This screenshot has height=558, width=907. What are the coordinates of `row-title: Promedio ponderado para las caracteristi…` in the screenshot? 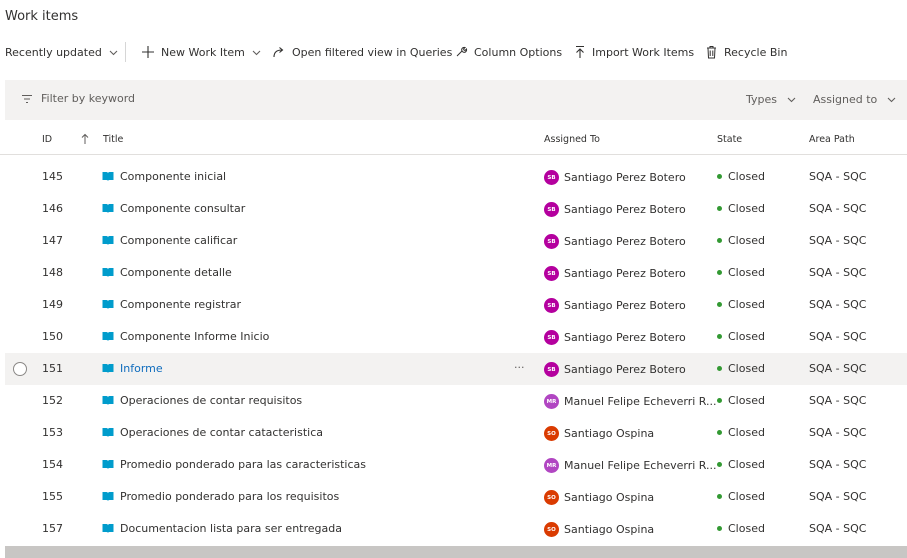 It's located at (234, 464).